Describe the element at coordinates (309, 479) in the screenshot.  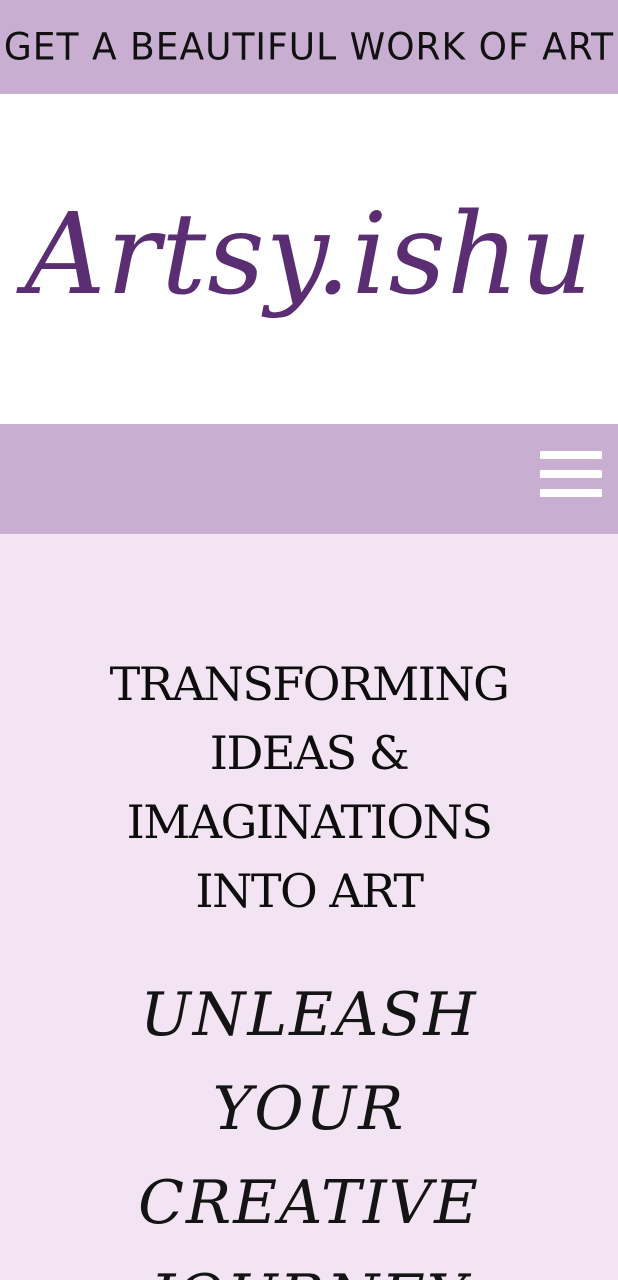
I see `navigation-bar` at that location.